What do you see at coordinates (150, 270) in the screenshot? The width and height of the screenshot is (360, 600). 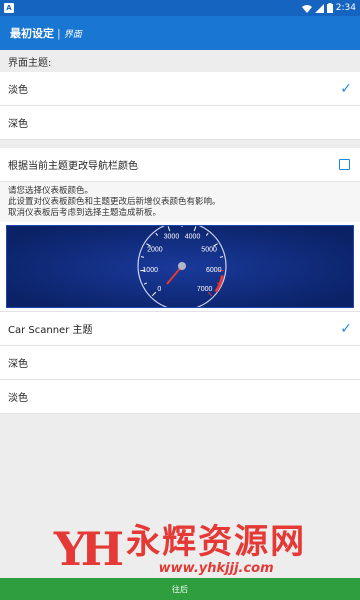 I see `gauge-tick-label: 1000` at bounding box center [150, 270].